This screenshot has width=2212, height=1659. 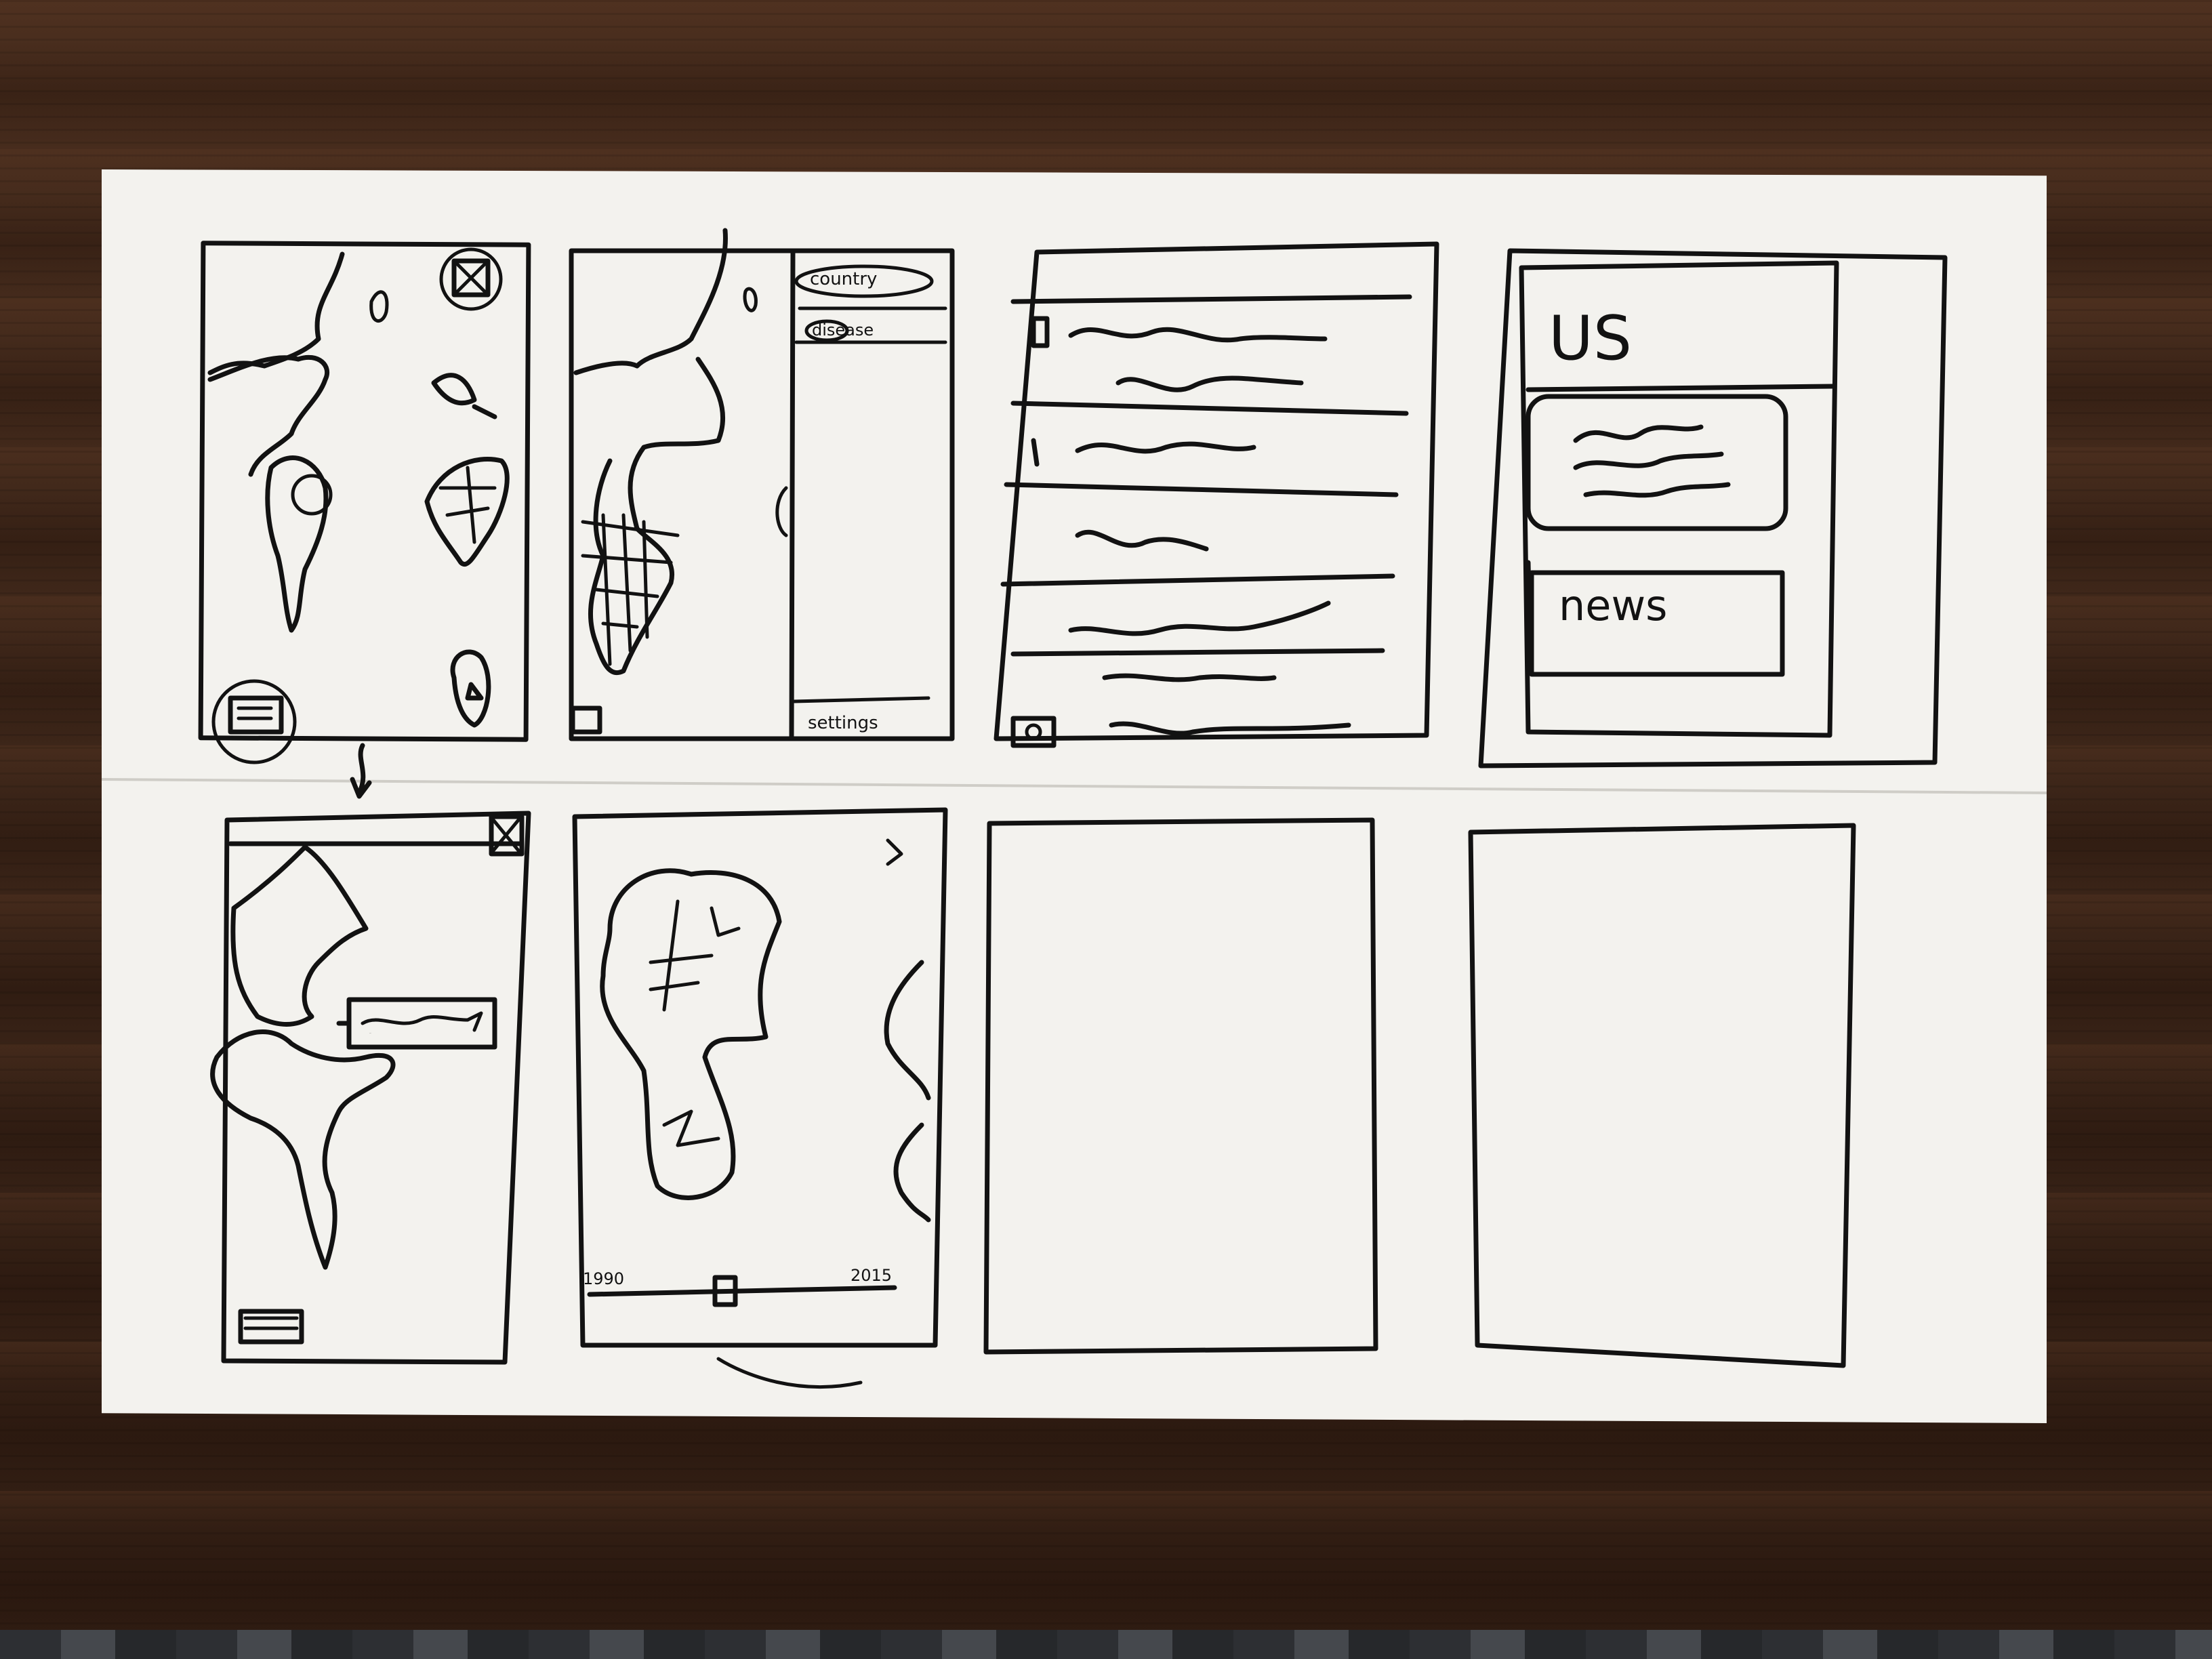 I want to click on frame-2-side-menu: country disease settings, so click(x=762, y=485).